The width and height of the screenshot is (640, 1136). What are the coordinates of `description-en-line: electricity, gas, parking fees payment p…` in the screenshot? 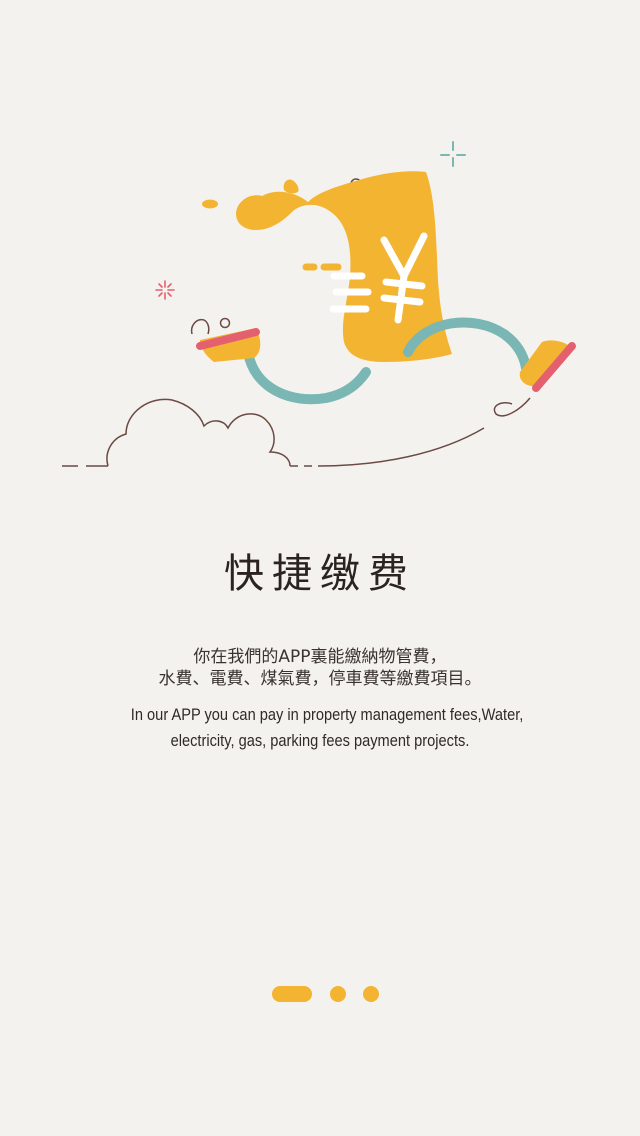 It's located at (320, 740).